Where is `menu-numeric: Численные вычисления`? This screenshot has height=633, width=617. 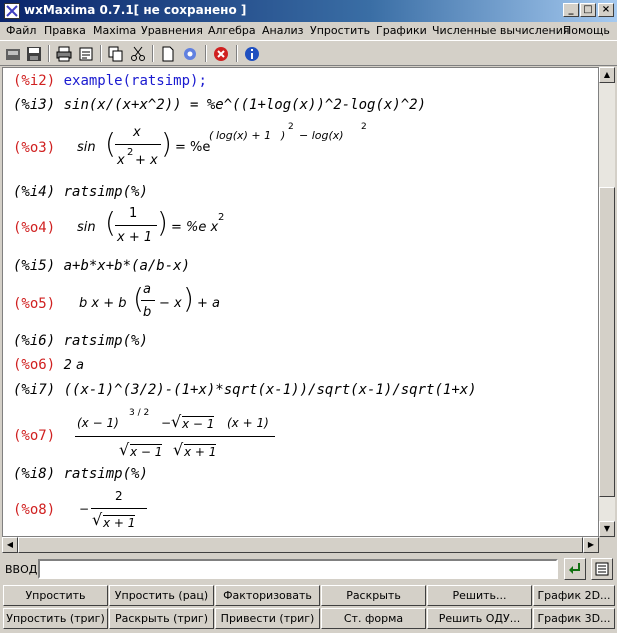 menu-numeric: Численные вычисления is located at coordinates (501, 30).